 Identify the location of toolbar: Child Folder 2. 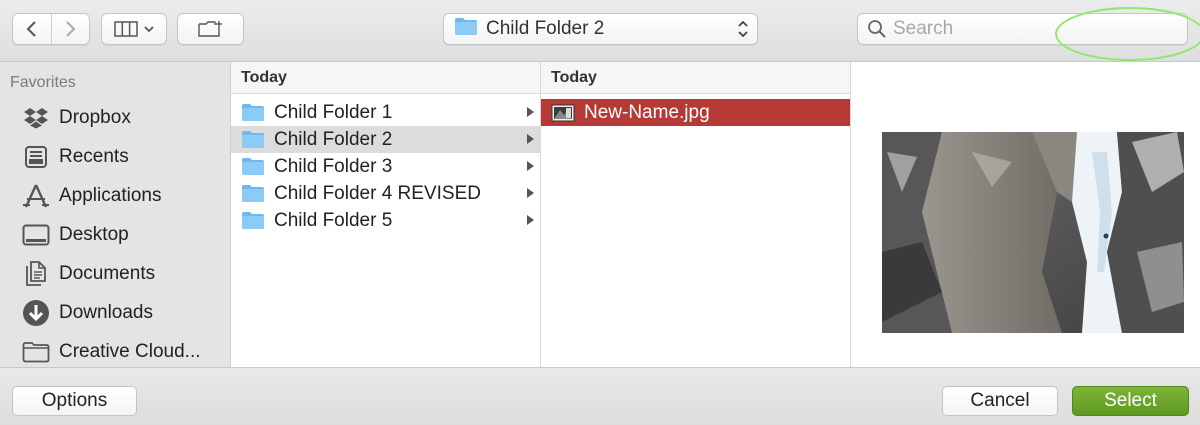
(600, 31).